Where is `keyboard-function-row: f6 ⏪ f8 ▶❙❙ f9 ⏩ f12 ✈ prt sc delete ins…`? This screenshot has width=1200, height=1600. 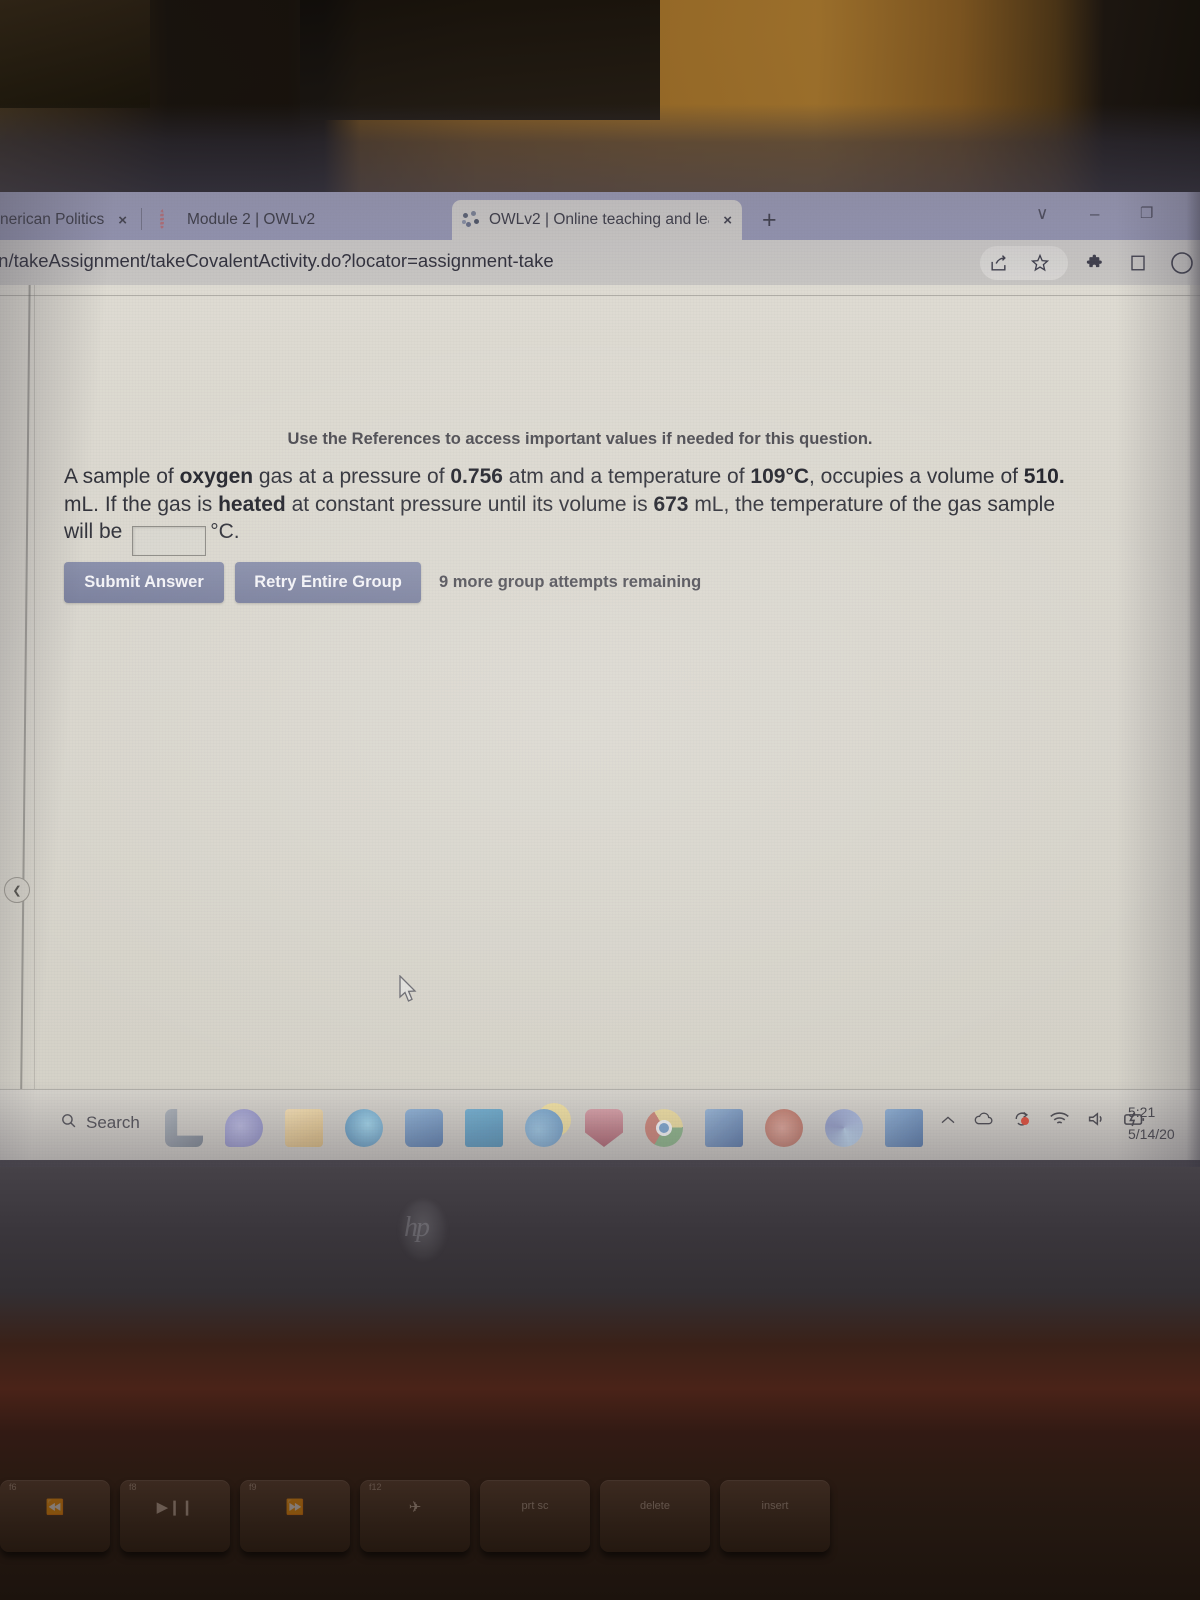 keyboard-function-row: f6 ⏪ f8 ▶❙❙ f9 ⏩ f12 ✈ prt sc delete ins… is located at coordinates (600, 1540).